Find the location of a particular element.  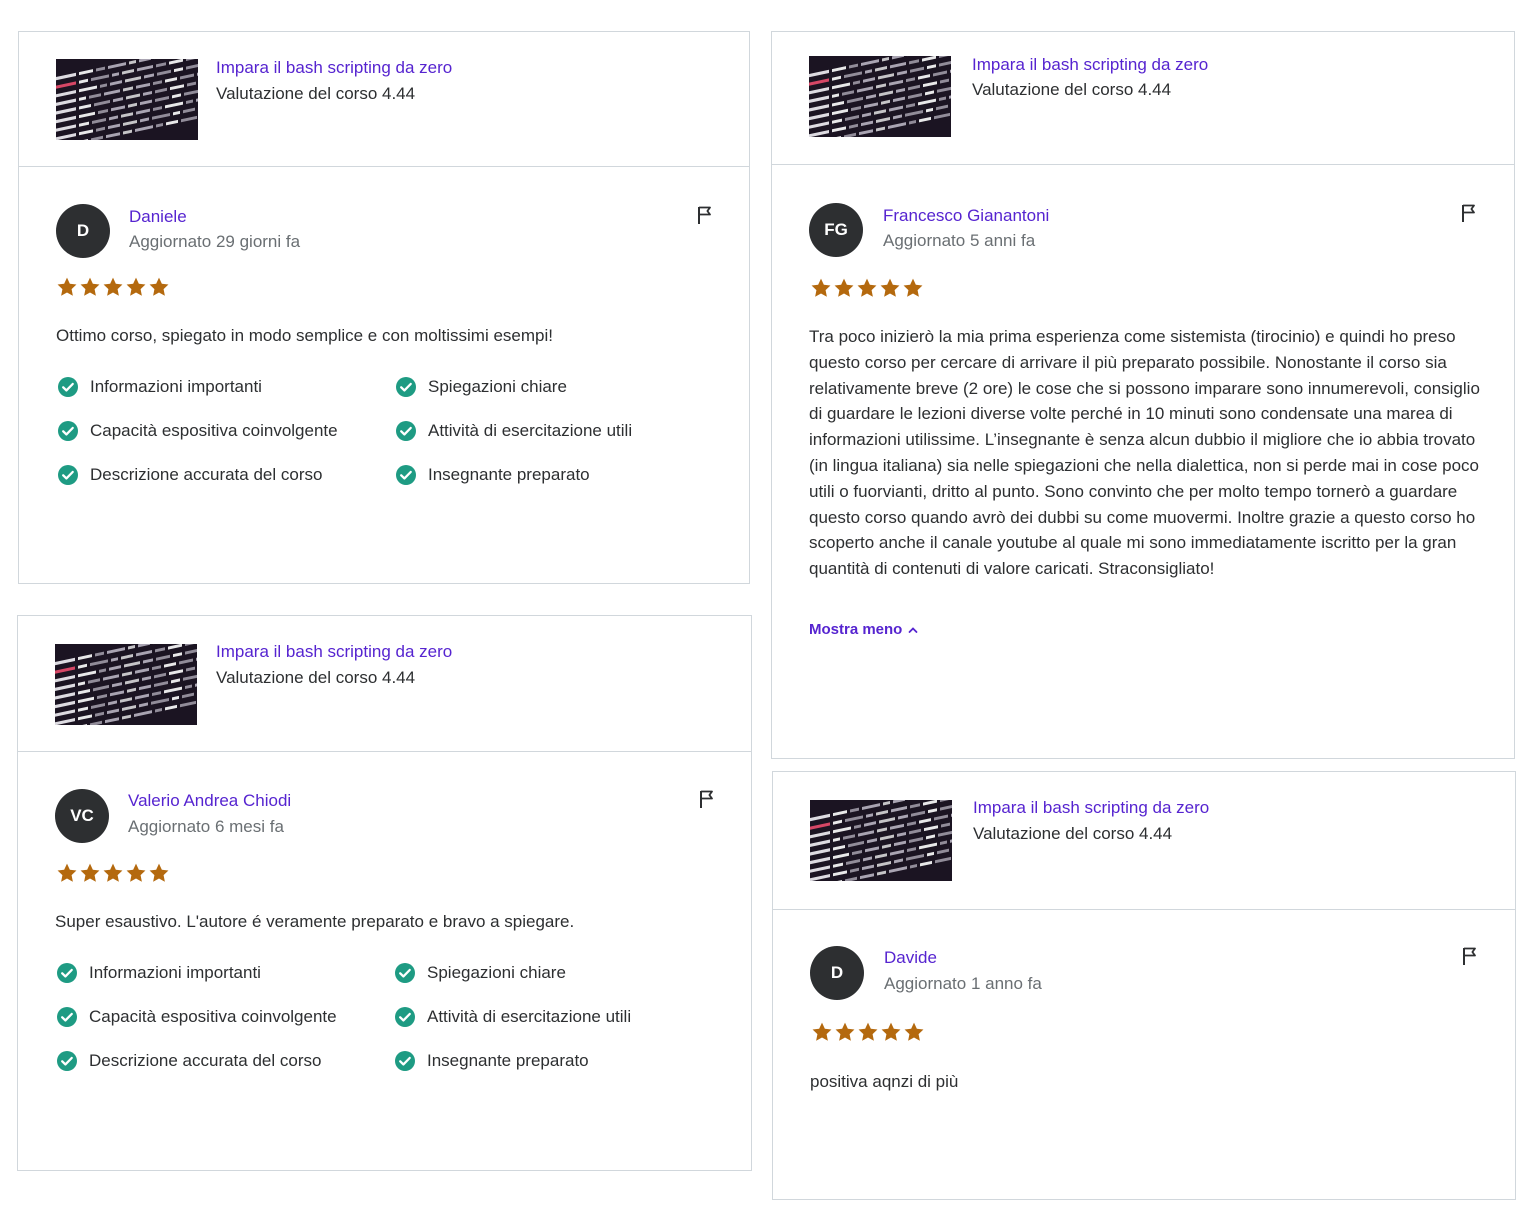

chevron-up-icon is located at coordinates (913, 629).